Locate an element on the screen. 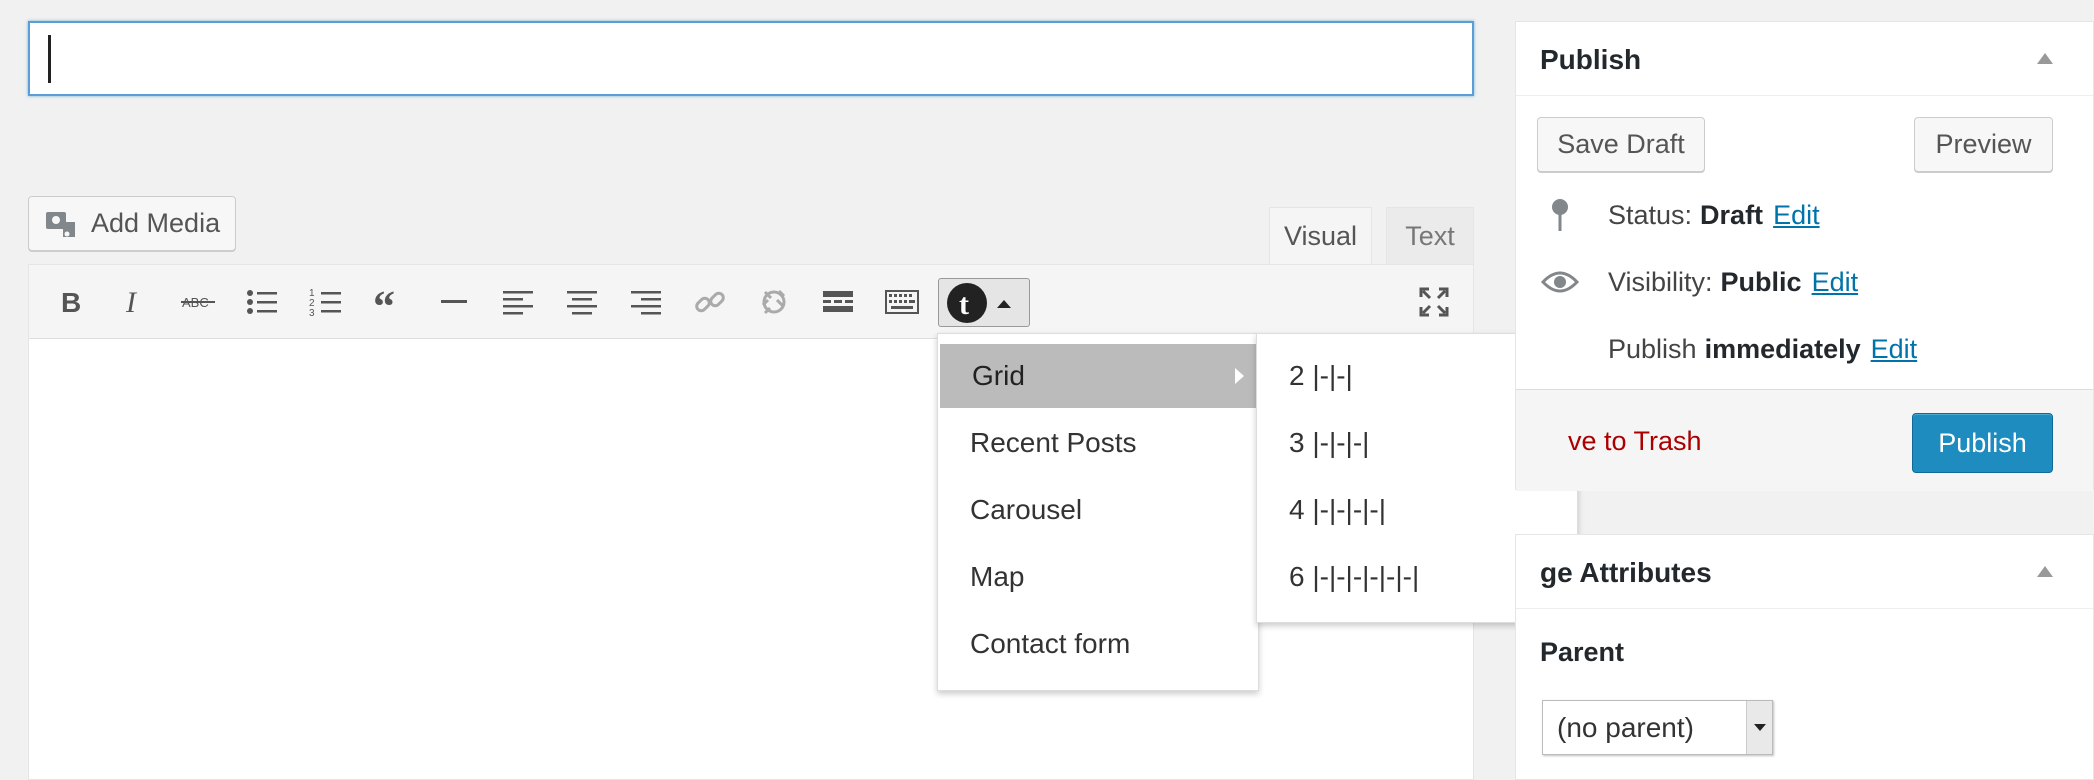 The image size is (2094, 780). bold-icon: B is located at coordinates (70, 302).